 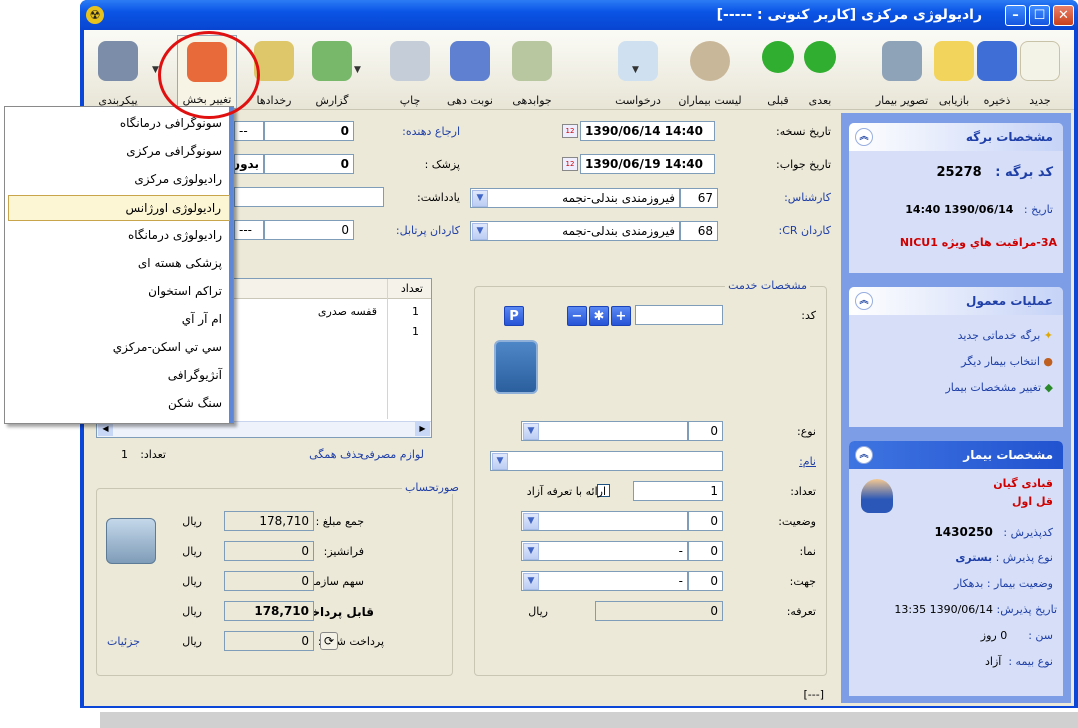 I want to click on ops-panel-header: عملیات معمول ︽, so click(x=956, y=301).